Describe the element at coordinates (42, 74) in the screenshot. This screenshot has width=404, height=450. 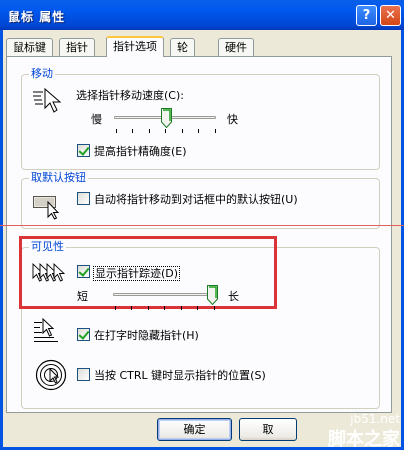
I see `motion-group-label: 移动` at that location.